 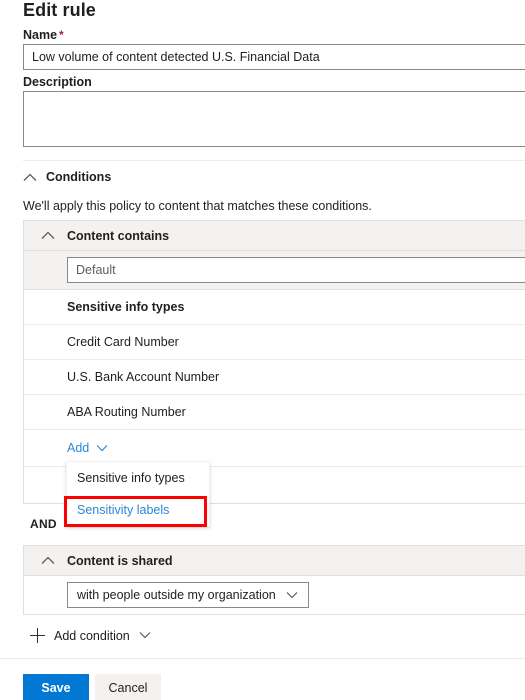 I want to click on shared-with-select: with people outside my organization, so click(x=188, y=595).